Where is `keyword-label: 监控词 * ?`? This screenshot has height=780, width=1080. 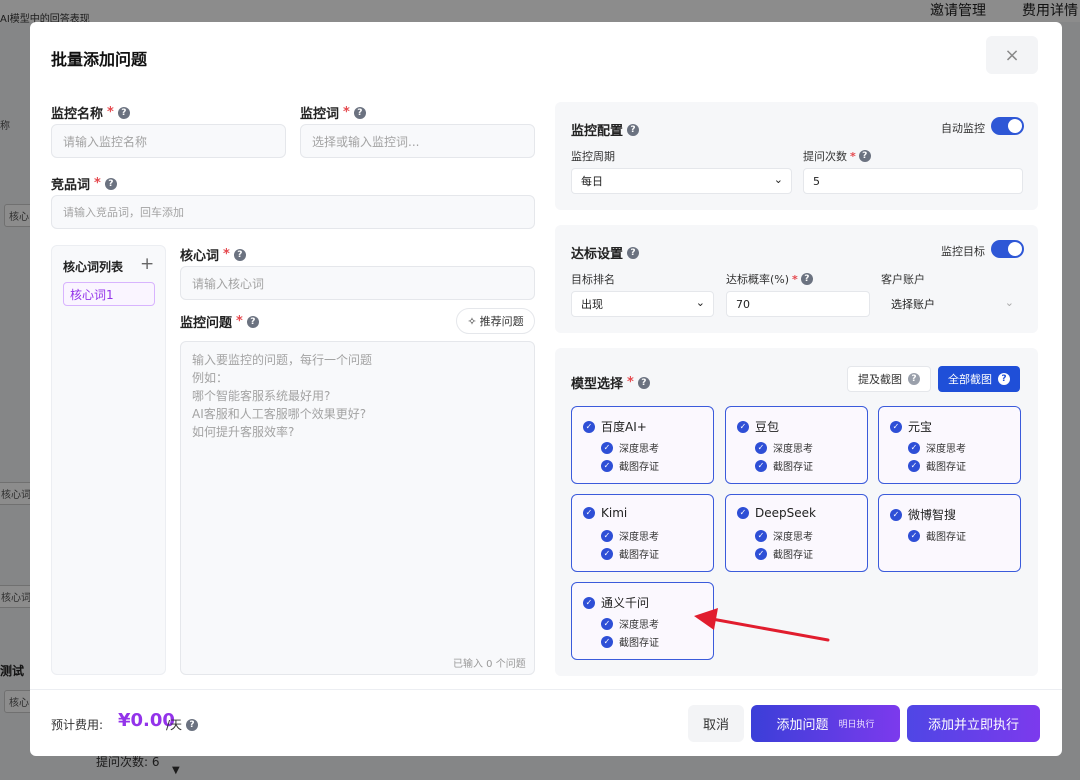 keyword-label: 监控词 * ? is located at coordinates (333, 112).